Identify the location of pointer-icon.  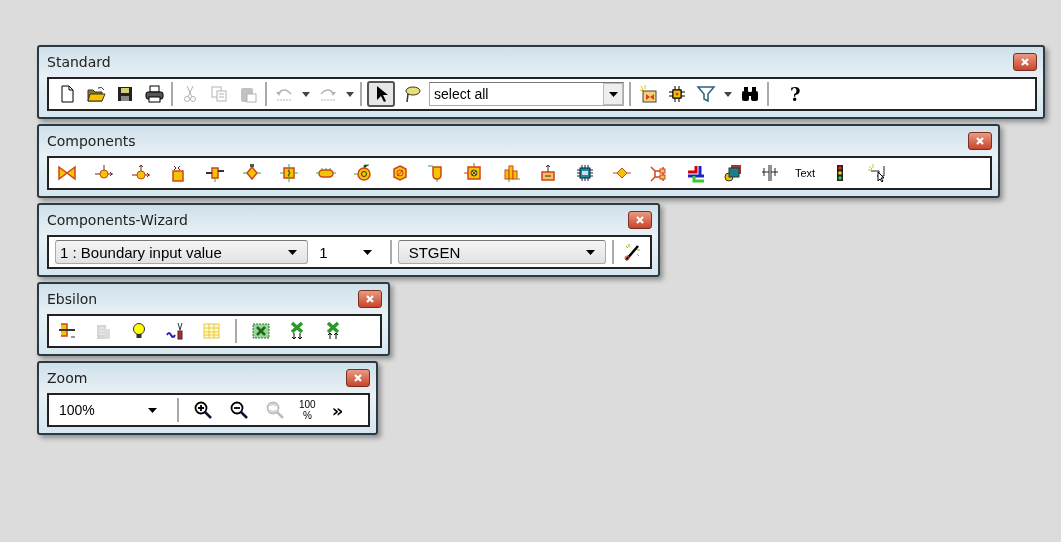
(381, 94).